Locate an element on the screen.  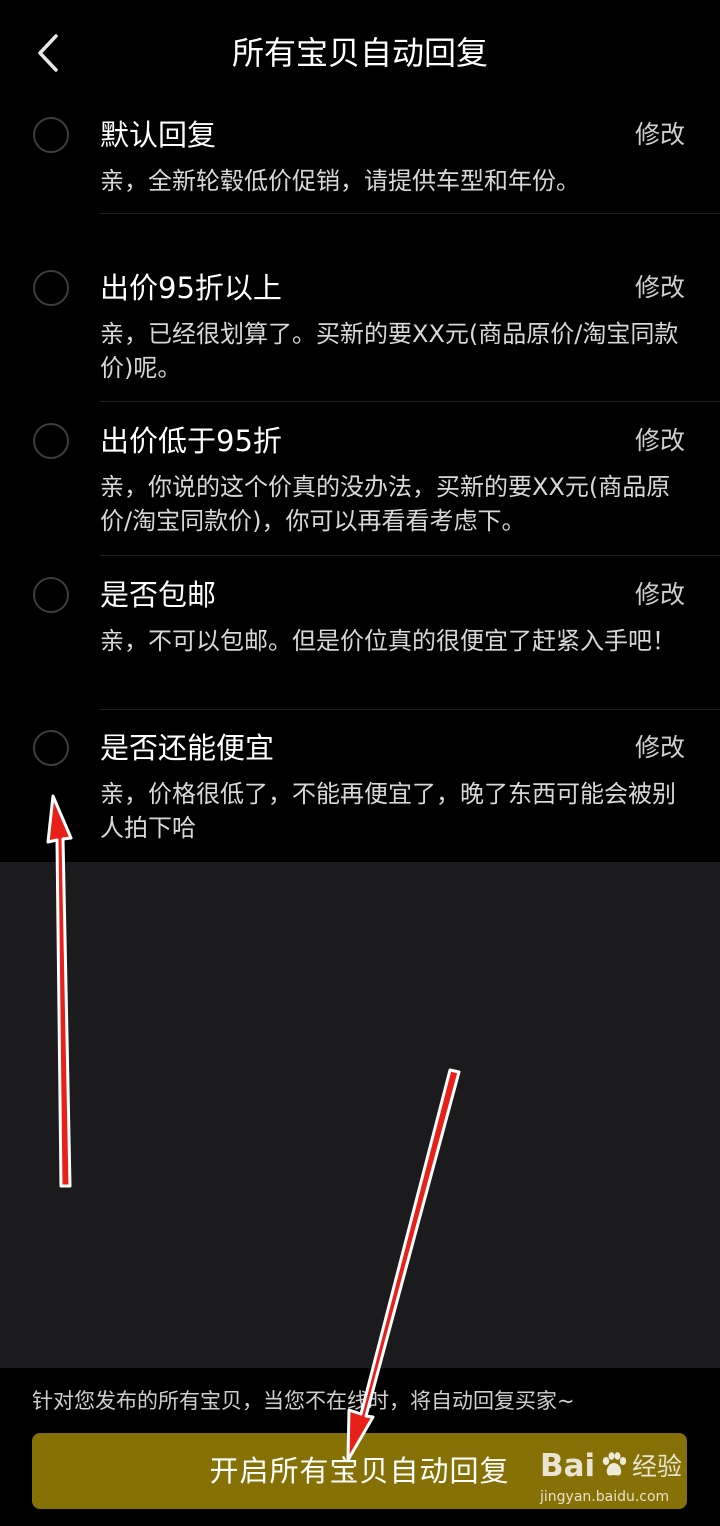
reply-text: 亲，已经很划算了。买新的要XX元(商品原价/淘宝同款价)呢。 is located at coordinates (389, 351).